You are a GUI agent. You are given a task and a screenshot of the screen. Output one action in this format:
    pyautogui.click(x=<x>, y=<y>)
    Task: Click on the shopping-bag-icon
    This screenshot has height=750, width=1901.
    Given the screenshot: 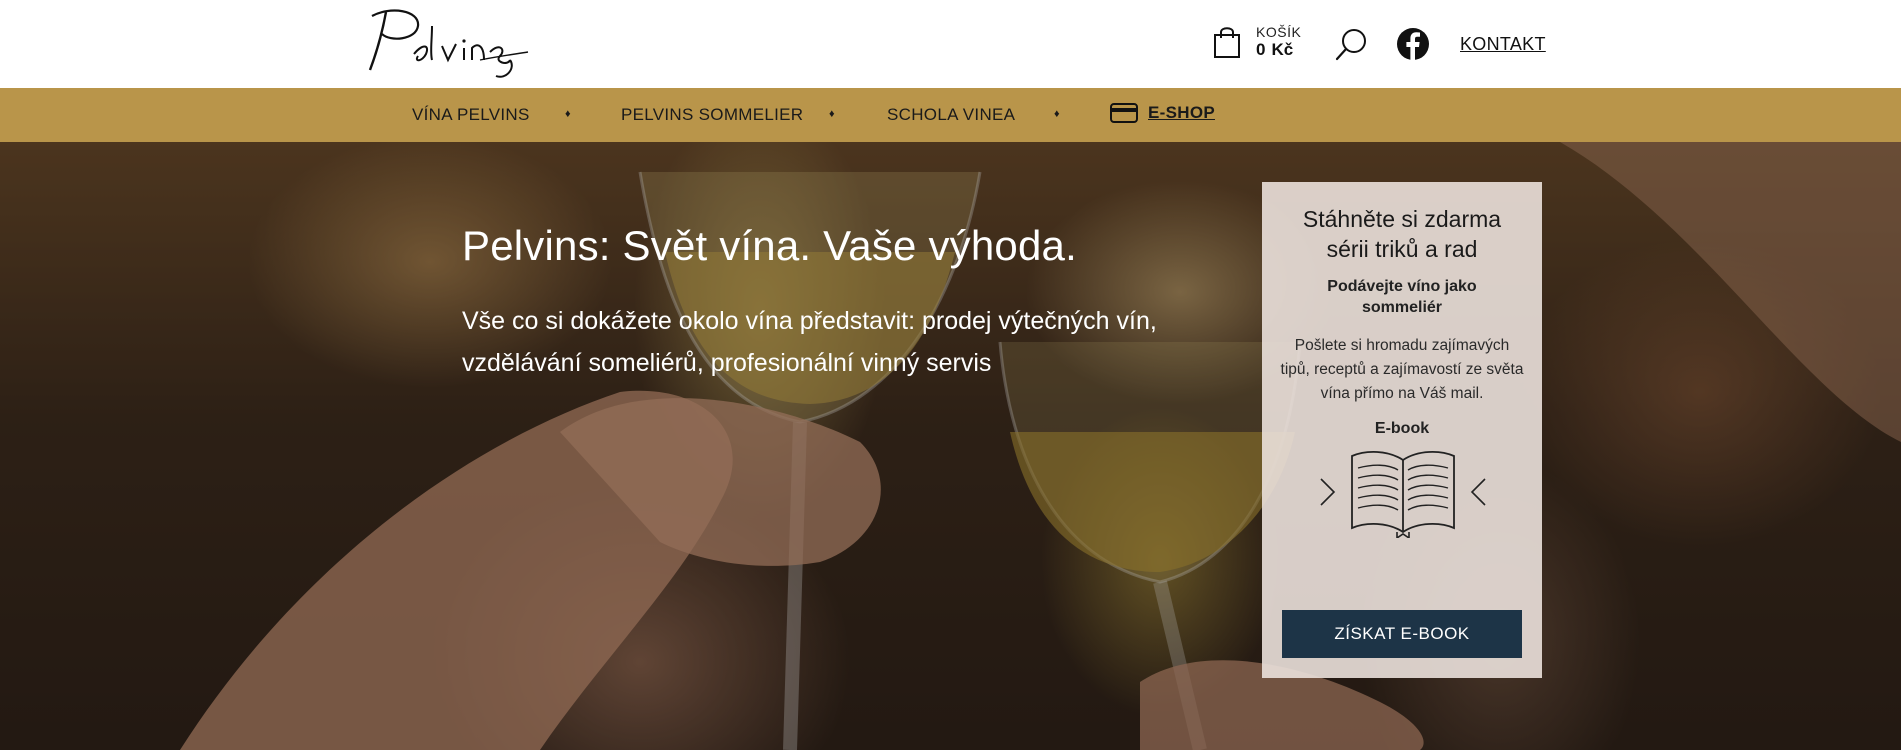 What is the action you would take?
    pyautogui.click(x=1227, y=42)
    